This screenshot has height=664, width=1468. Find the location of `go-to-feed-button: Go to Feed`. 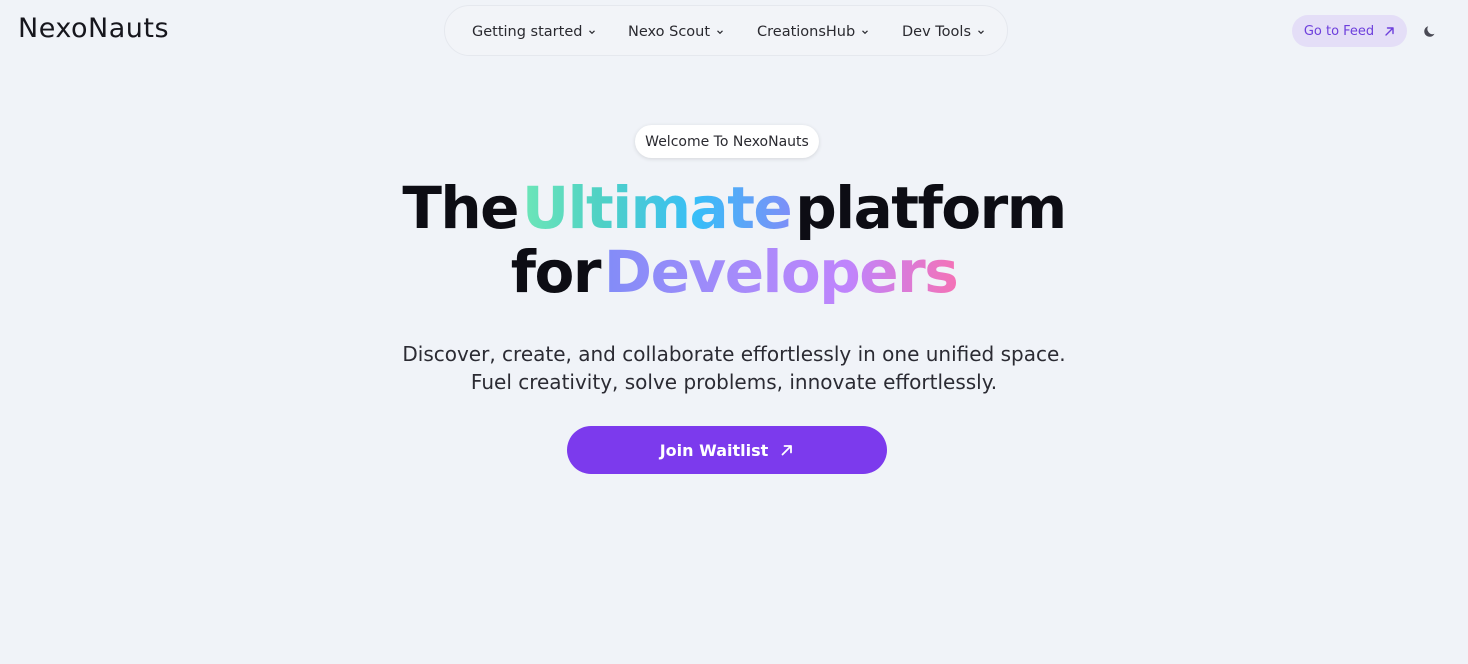

go-to-feed-button: Go to Feed is located at coordinates (1349, 31).